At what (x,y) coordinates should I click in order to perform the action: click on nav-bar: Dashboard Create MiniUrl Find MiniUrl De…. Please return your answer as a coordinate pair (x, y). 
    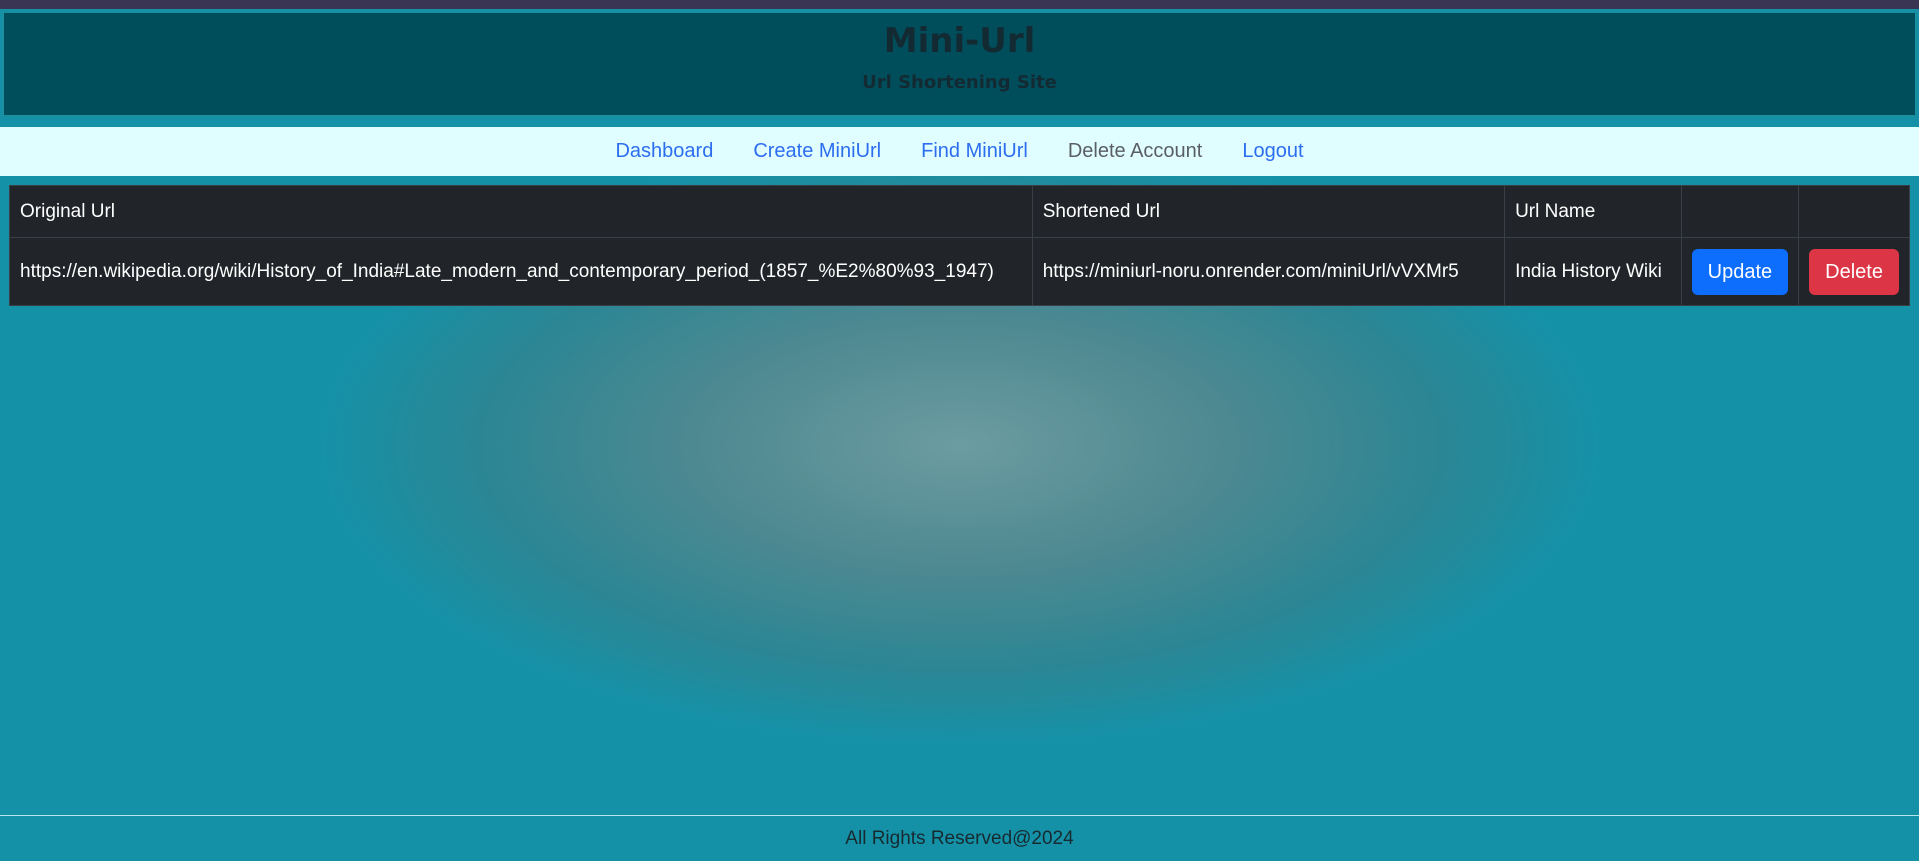
    Looking at the image, I should click on (959, 151).